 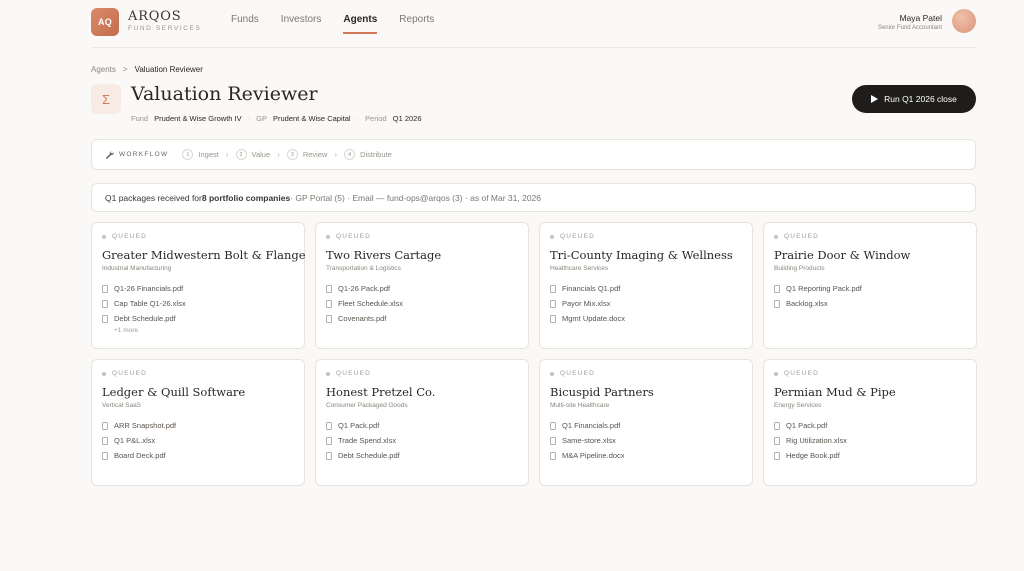 What do you see at coordinates (261, 118) in the screenshot?
I see `gp-label: GP` at bounding box center [261, 118].